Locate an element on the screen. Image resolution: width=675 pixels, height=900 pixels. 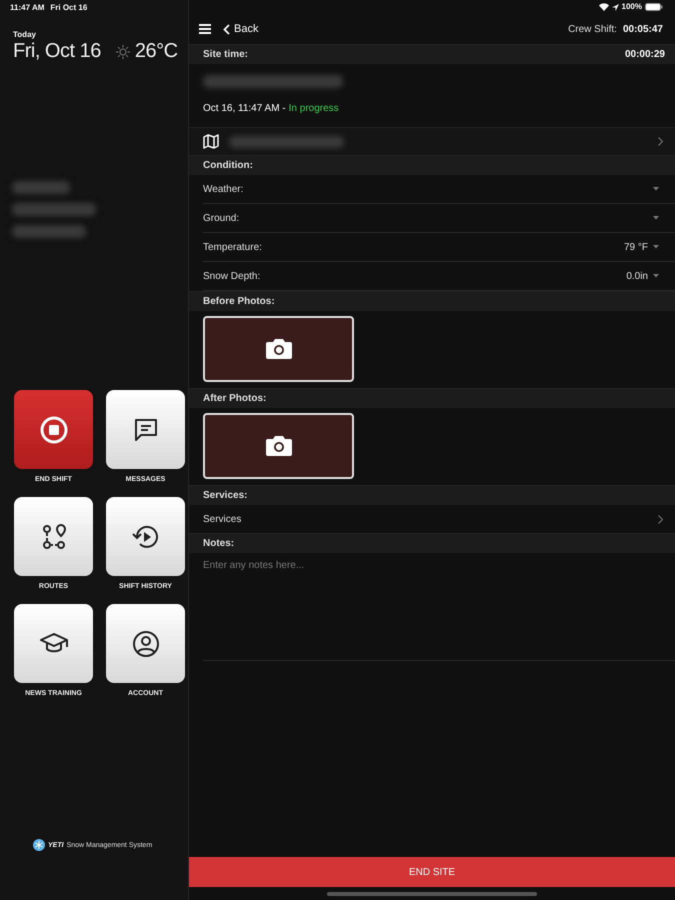
temperature-text: 26°C is located at coordinates (156, 51).